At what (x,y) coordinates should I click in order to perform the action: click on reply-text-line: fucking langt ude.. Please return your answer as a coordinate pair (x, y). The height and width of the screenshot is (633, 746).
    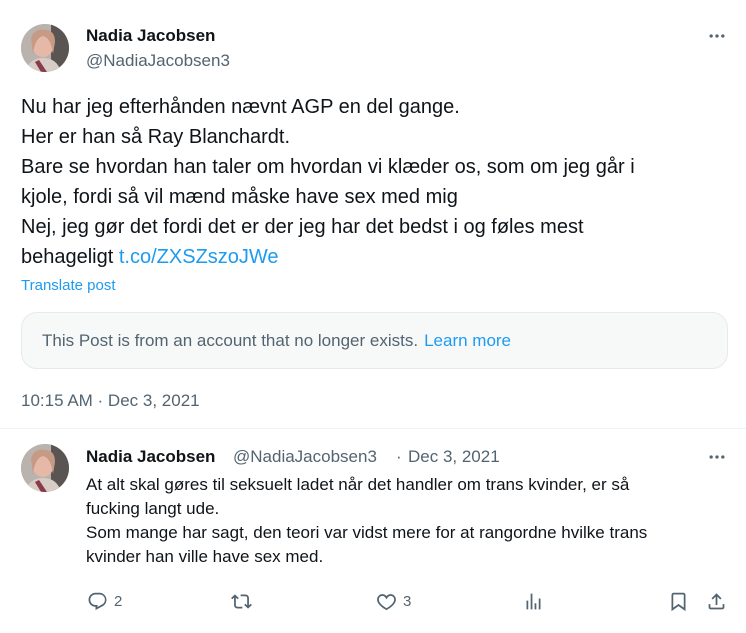
    Looking at the image, I should click on (153, 508).